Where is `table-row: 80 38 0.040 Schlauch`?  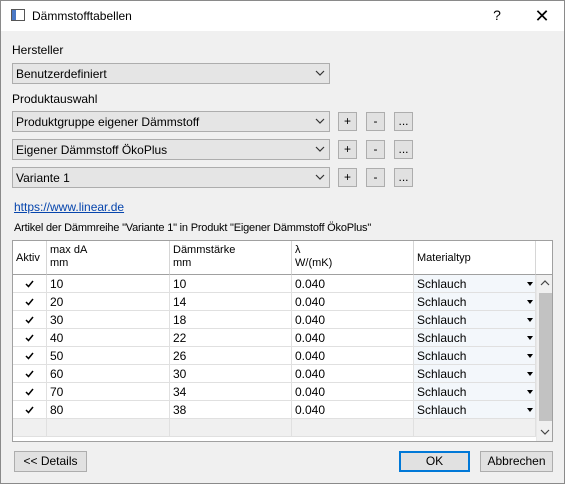
table-row: 80 38 0.040 Schlauch is located at coordinates (274, 410).